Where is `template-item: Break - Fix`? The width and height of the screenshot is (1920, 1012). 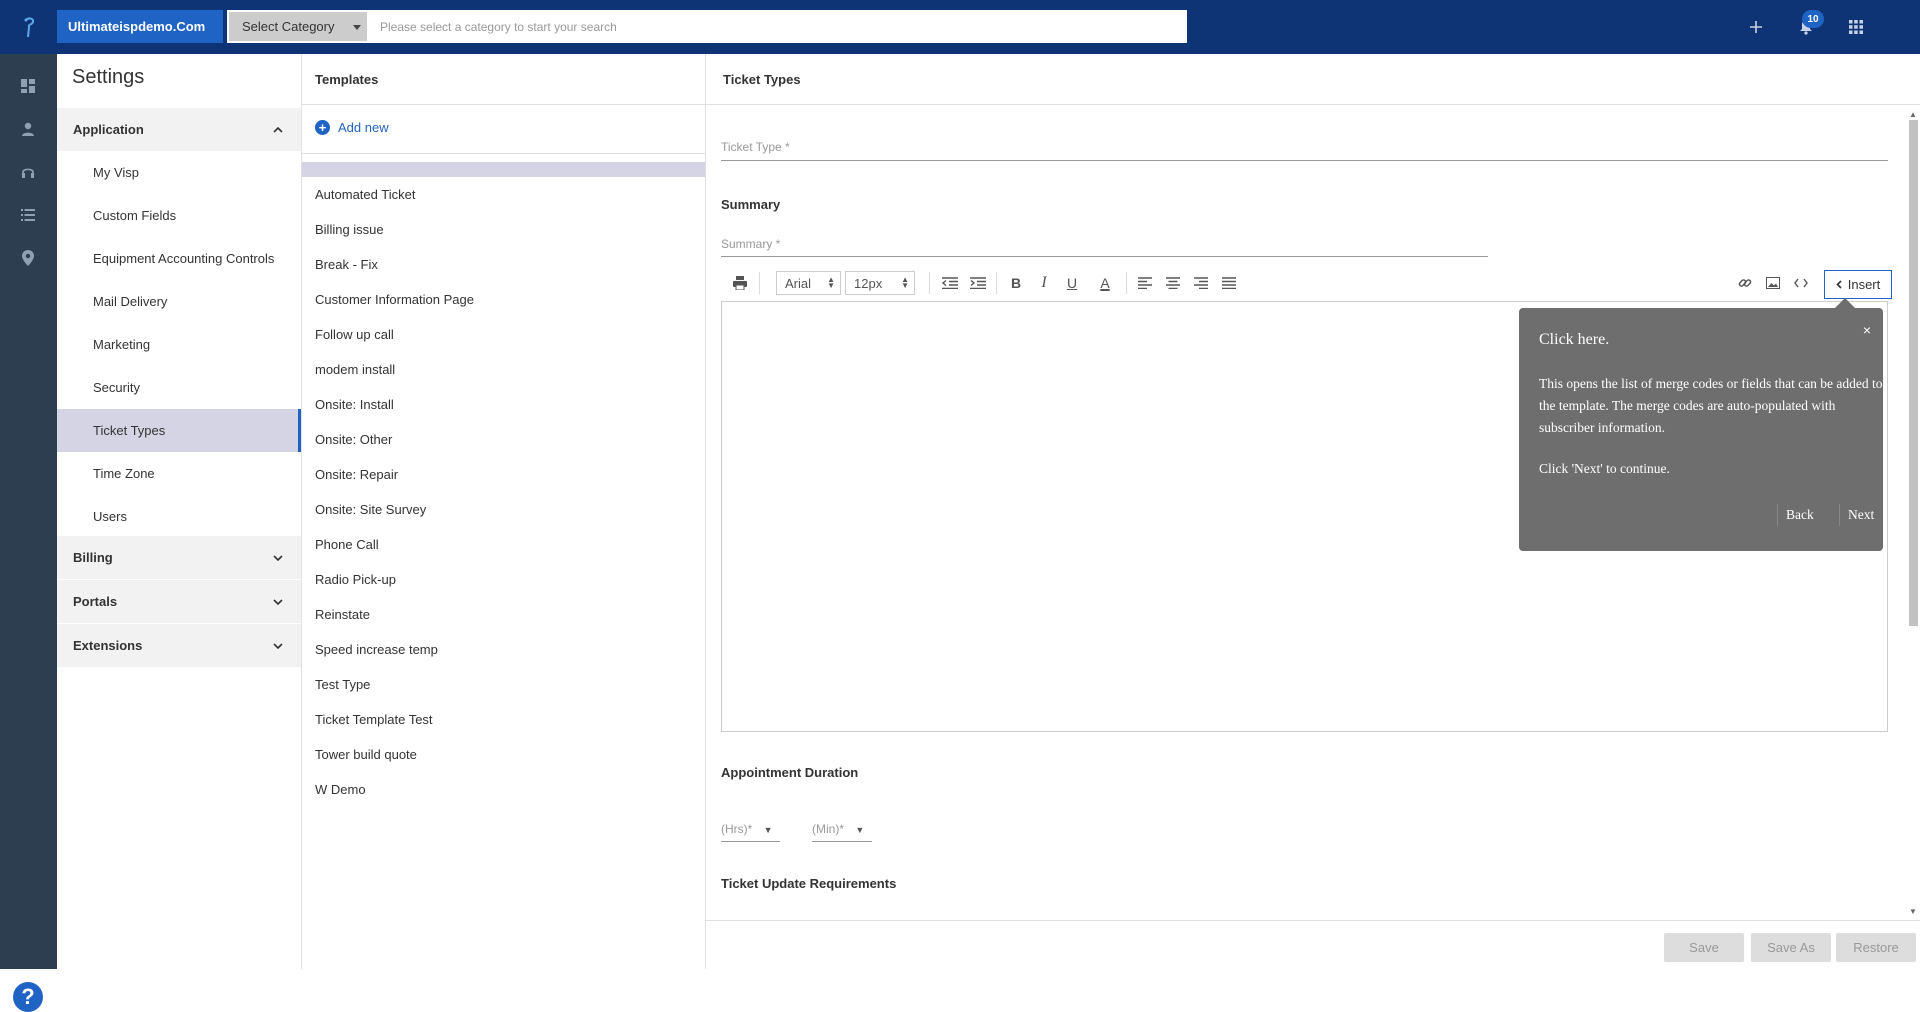 template-item: Break - Fix is located at coordinates (346, 264).